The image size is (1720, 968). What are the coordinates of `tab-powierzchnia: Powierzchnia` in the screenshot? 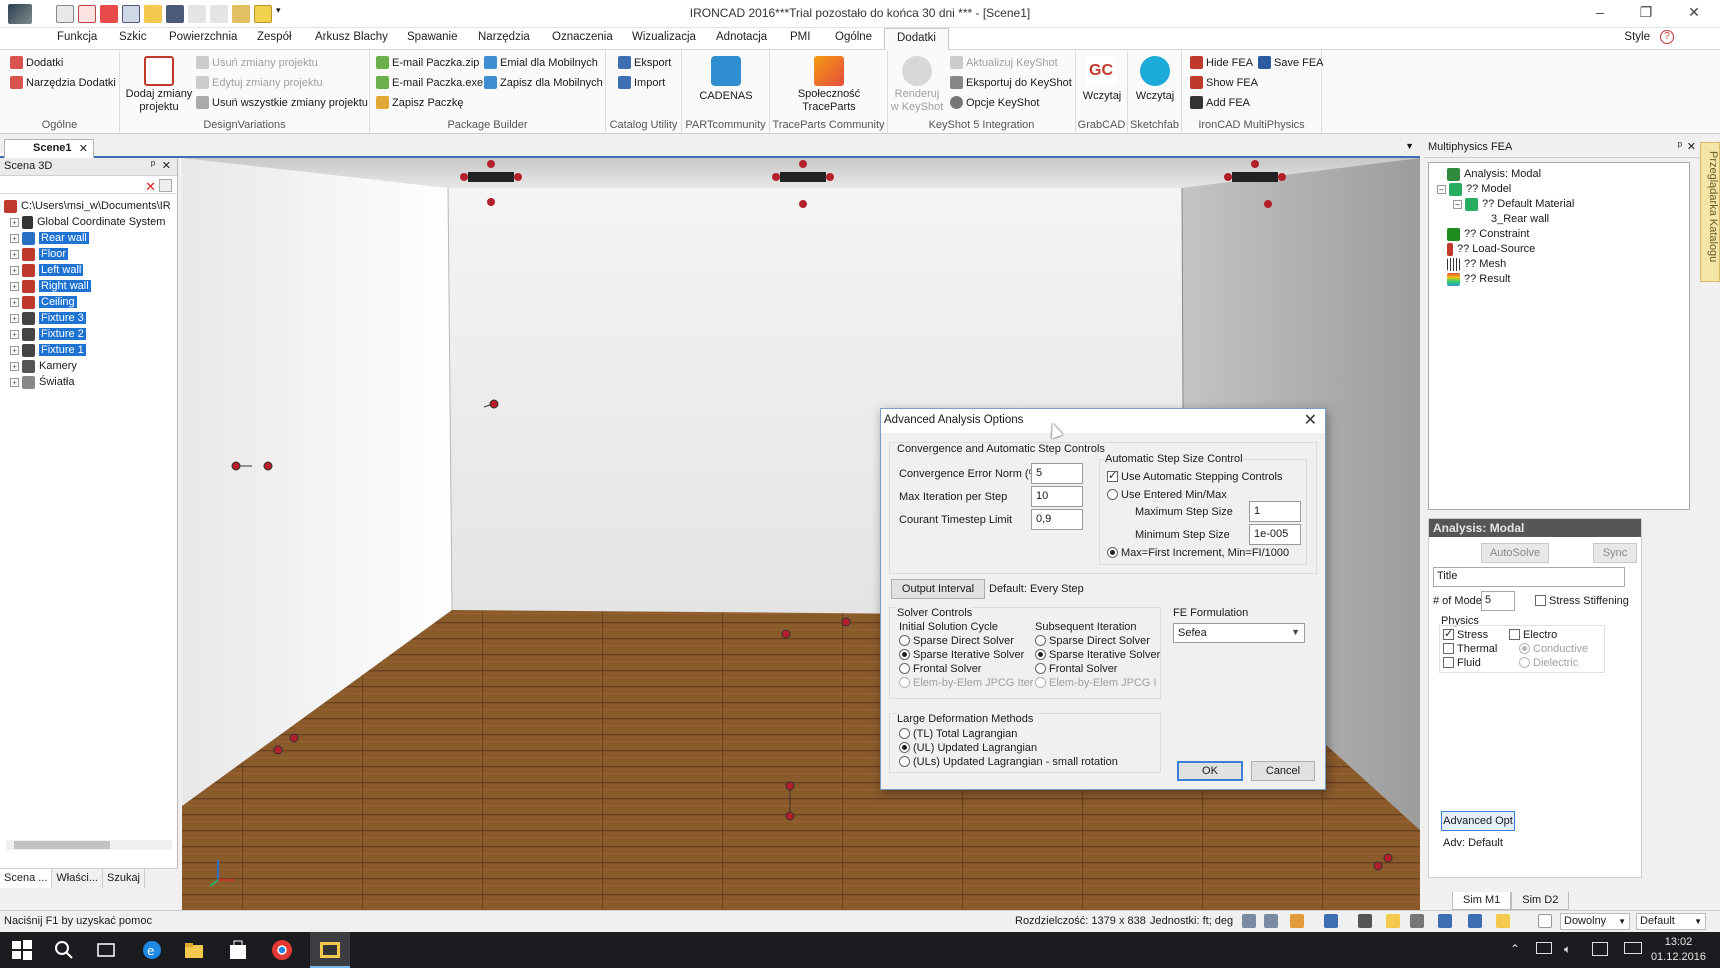 It's located at (203, 37).